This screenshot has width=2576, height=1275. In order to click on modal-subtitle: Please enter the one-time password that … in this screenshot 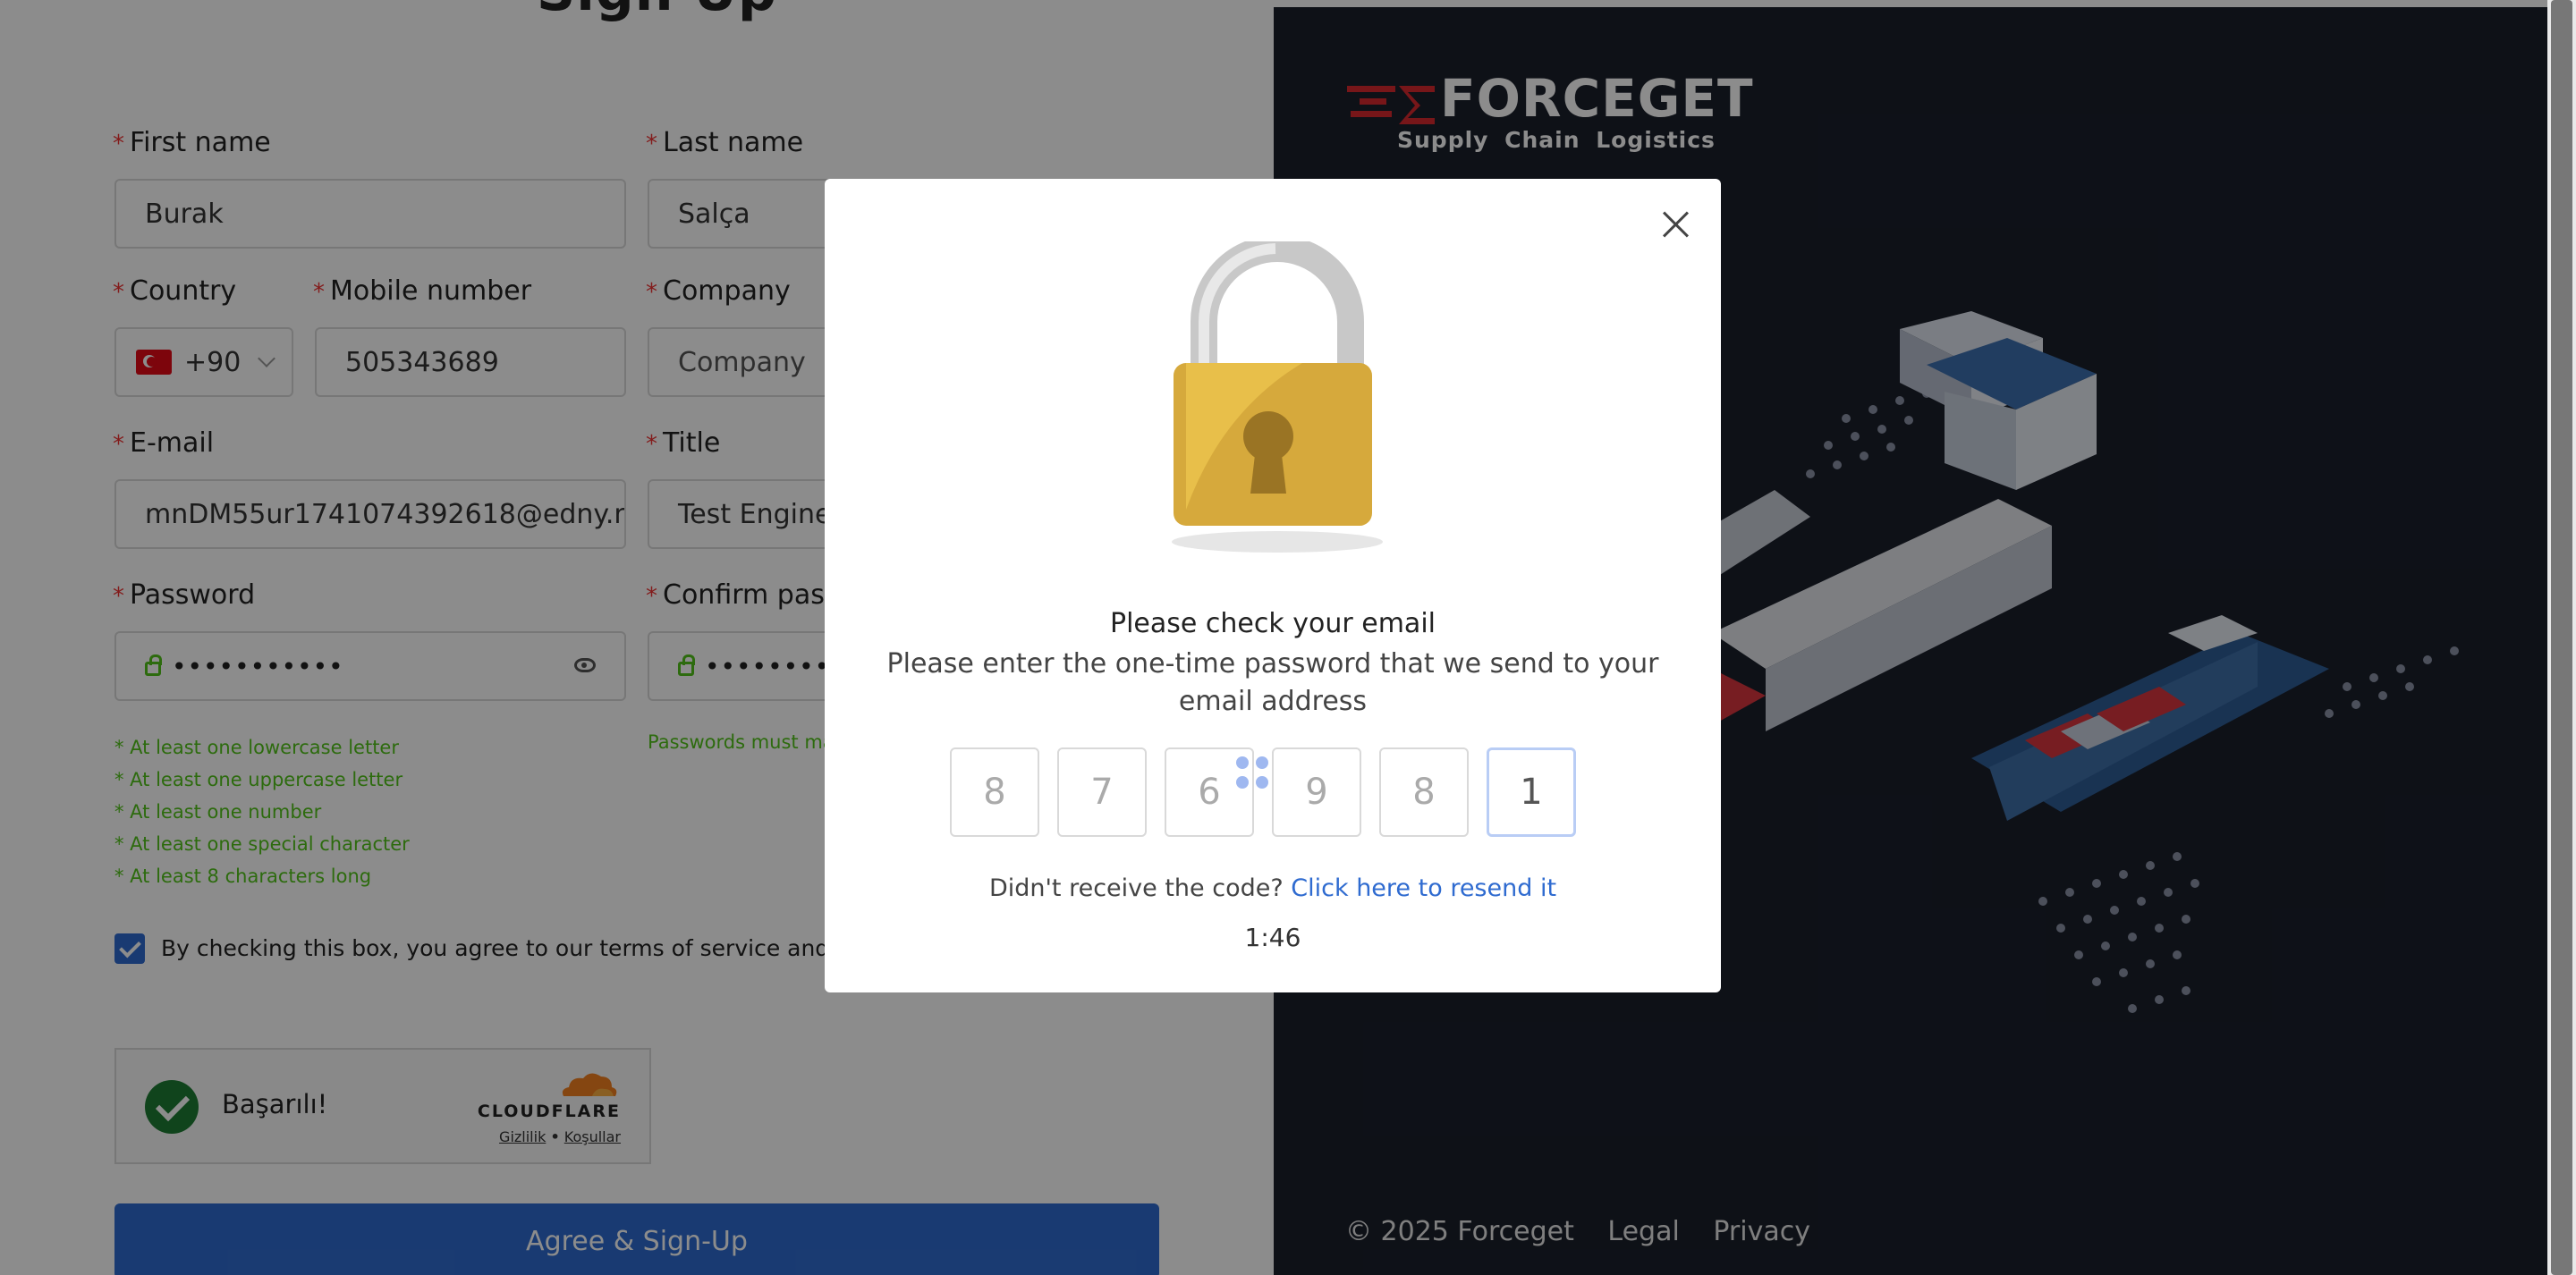, I will do `click(1272, 682)`.